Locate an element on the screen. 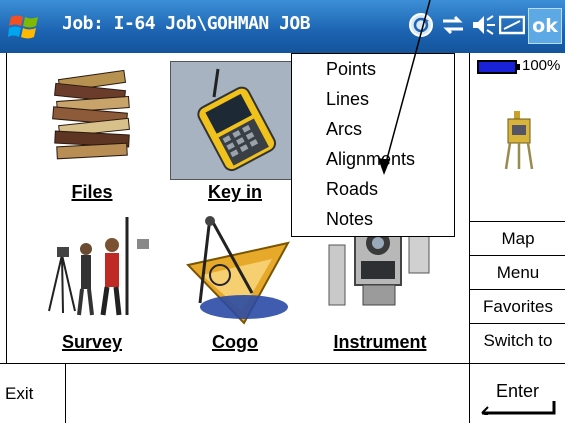 This screenshot has height=423, width=565. menu-item-lines: Lines is located at coordinates (347, 99).